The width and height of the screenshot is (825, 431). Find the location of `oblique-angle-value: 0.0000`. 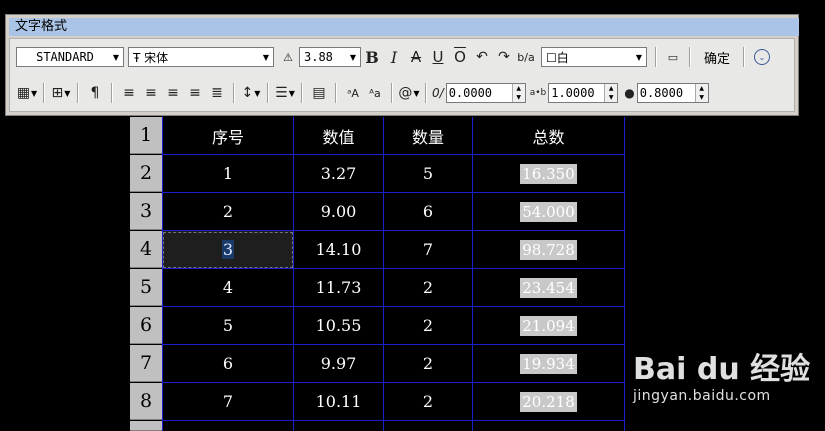

oblique-angle-value: 0.0000 is located at coordinates (470, 93).